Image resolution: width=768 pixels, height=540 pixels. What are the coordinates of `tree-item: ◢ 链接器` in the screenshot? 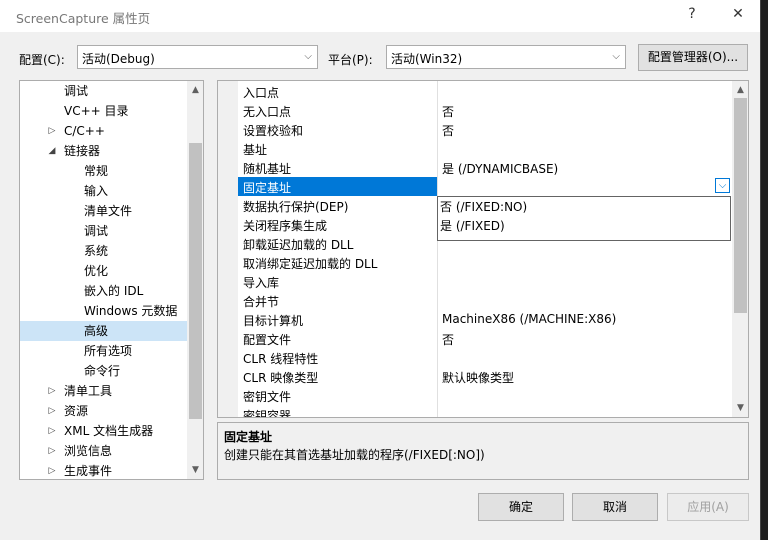 It's located at (100, 151).